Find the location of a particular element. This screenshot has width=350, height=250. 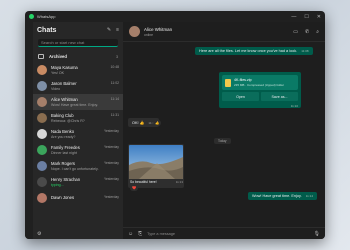

file-meta: 235 MB · Compressed (zipped) folder is located at coordinates (259, 85).